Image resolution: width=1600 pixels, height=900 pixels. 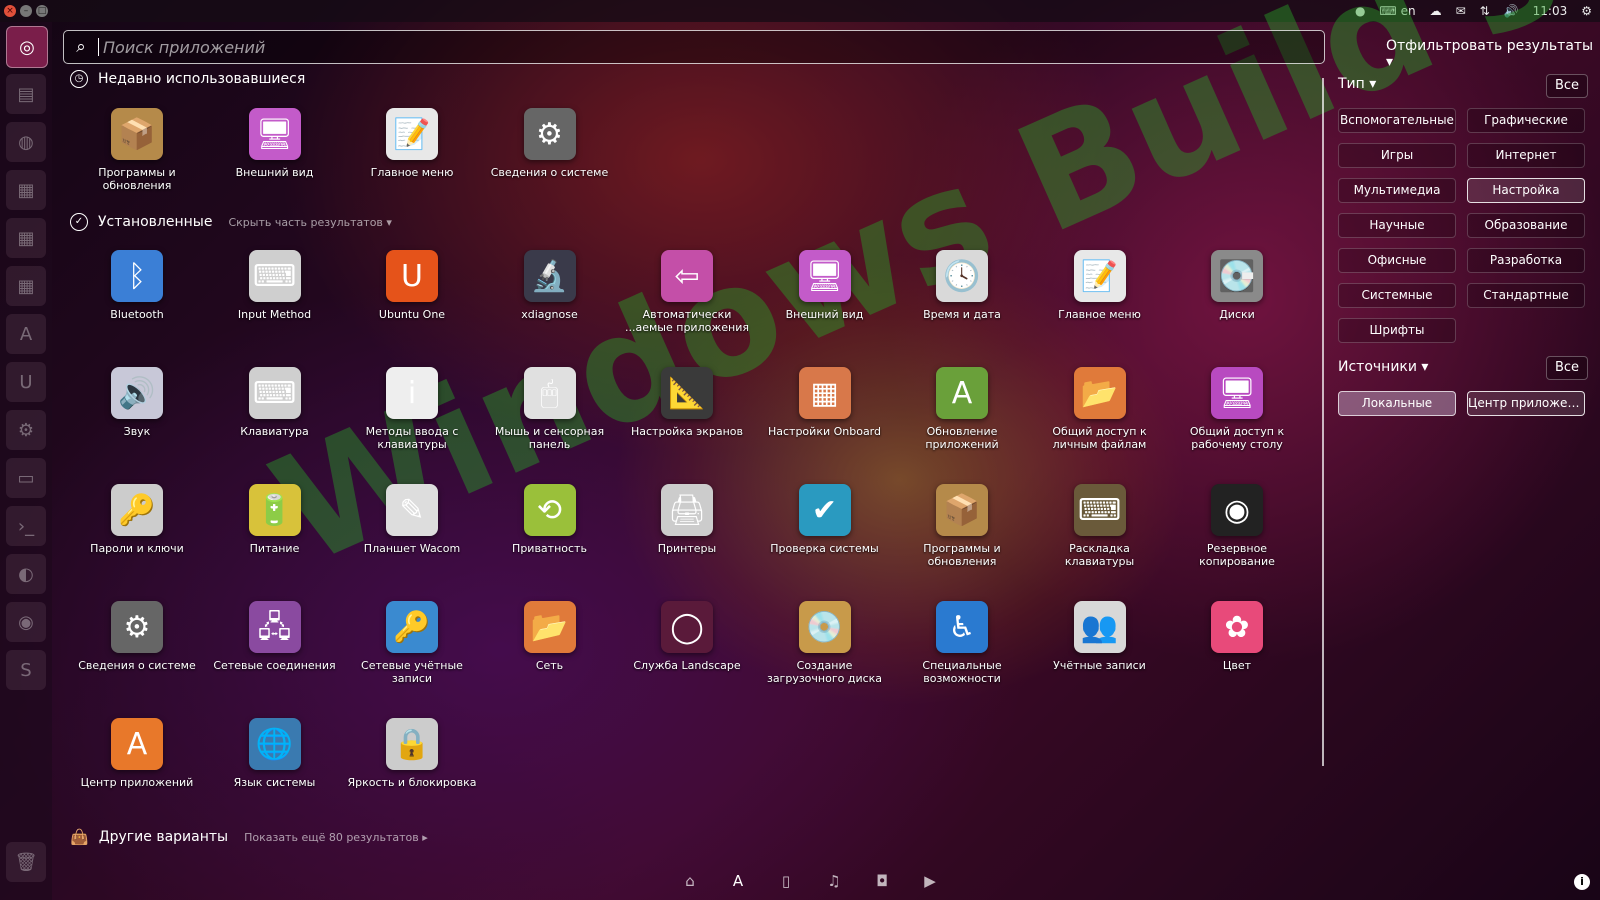 What do you see at coordinates (137, 519) in the screenshot?
I see `app-launcher-item: 🔑 Пароли и ключи` at bounding box center [137, 519].